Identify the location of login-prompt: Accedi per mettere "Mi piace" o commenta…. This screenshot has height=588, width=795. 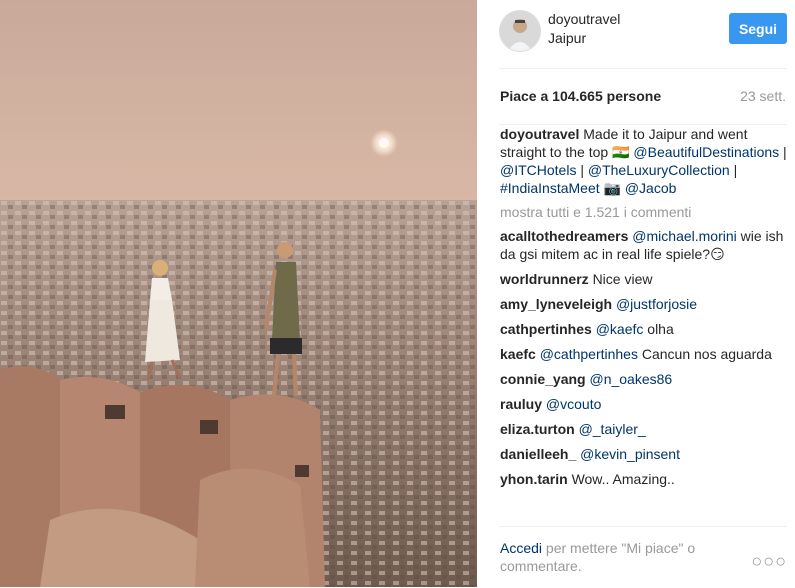
(625, 557).